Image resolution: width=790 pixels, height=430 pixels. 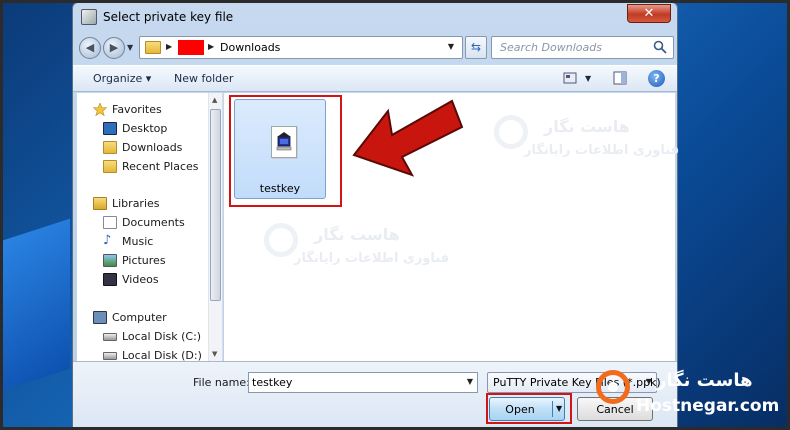 I want to click on nav-label: Music, so click(x=138, y=241).